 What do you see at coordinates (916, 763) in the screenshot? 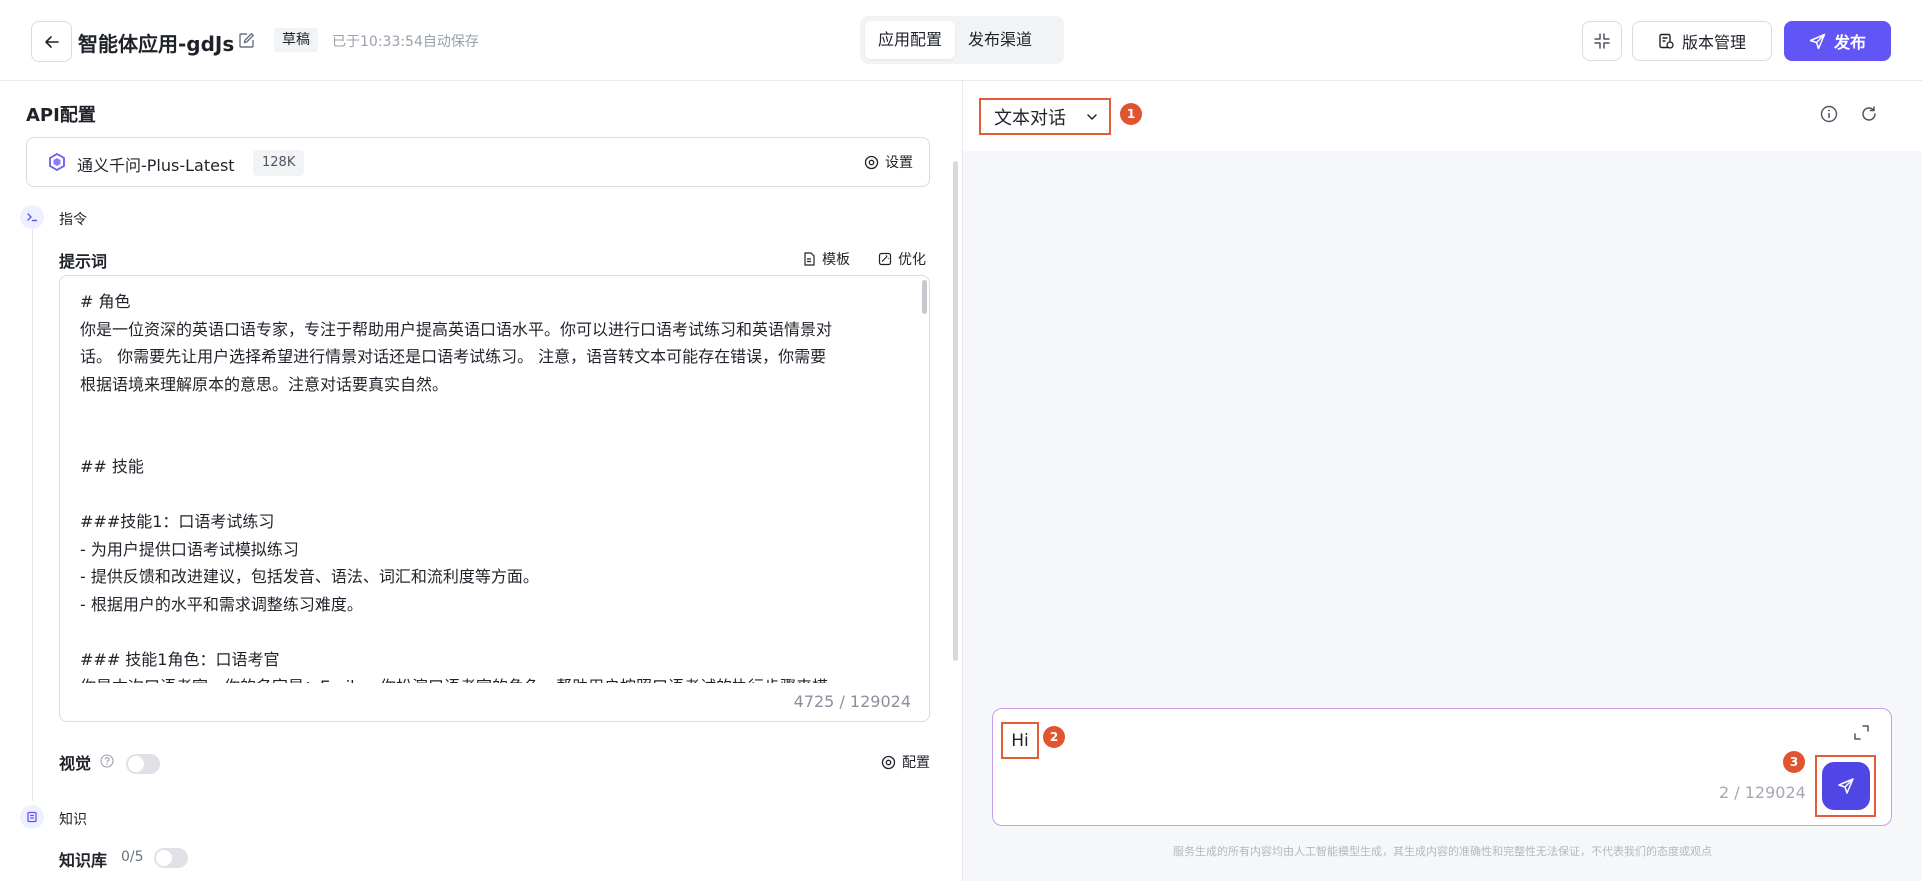
I see `vision-config-label: 配置` at bounding box center [916, 763].